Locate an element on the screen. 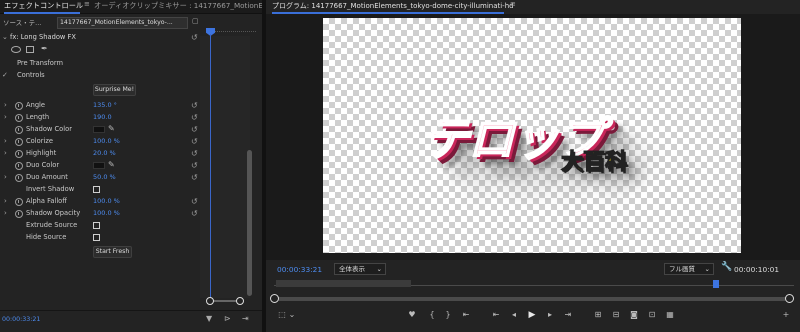  param-row-colorize: › Colorize 100.0 % ↺ is located at coordinates (100, 143).